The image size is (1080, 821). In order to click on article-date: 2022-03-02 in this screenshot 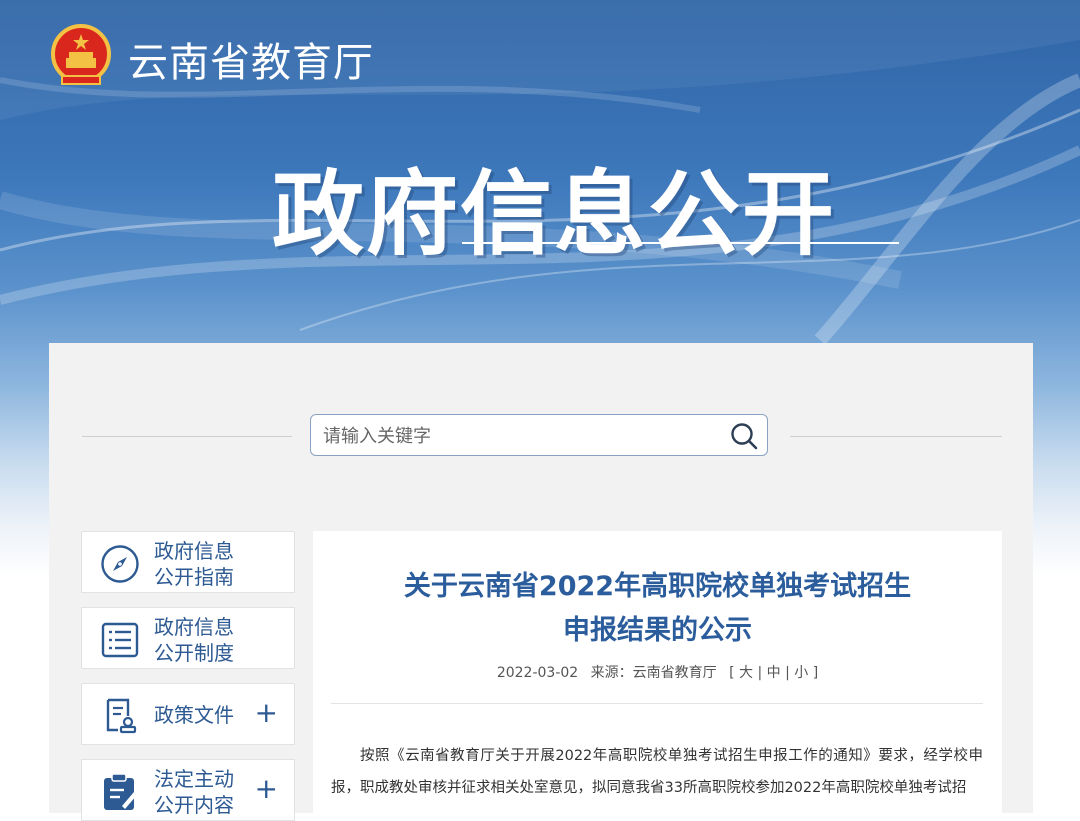, I will do `click(537, 673)`.